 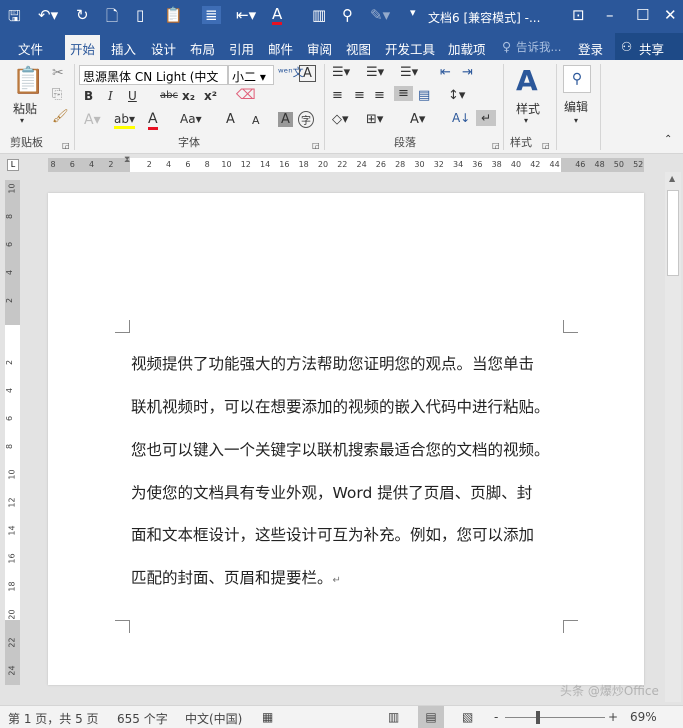 I want to click on tab-selector-icon: L, so click(x=13, y=165).